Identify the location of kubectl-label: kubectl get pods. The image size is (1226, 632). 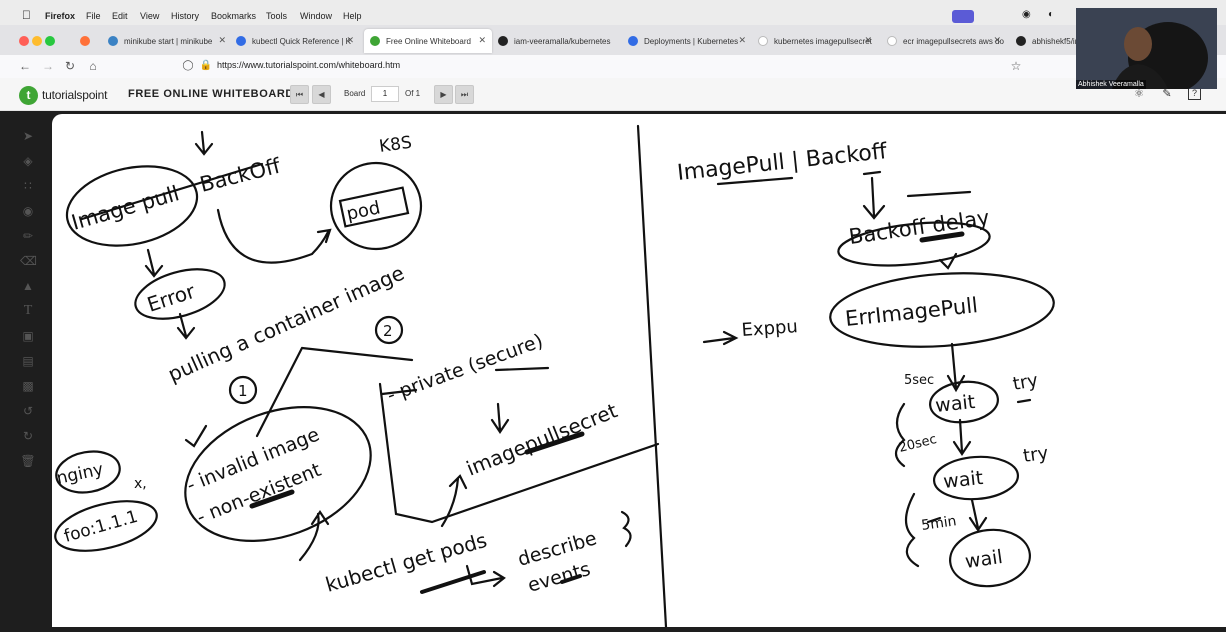
(406, 562).